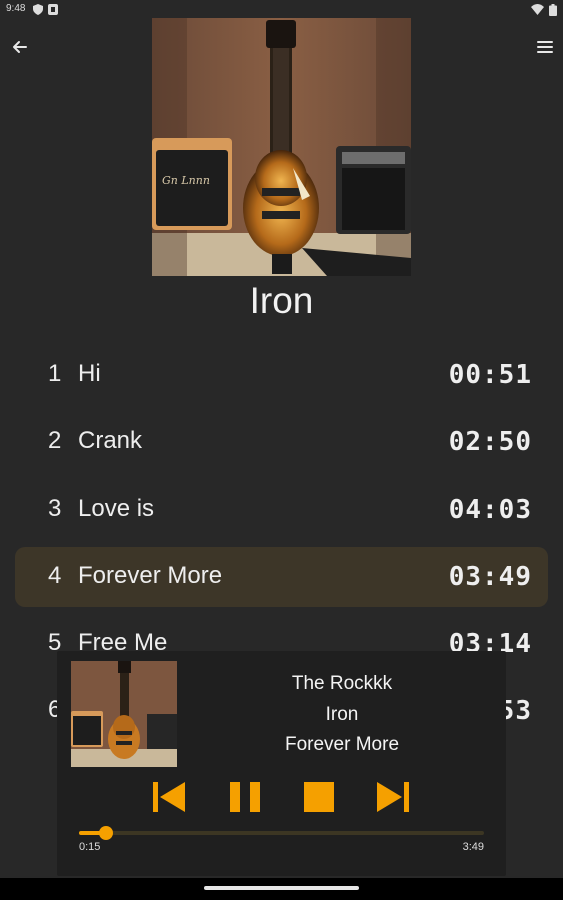 This screenshot has height=900, width=563. I want to click on album-title: Iron, so click(281, 300).